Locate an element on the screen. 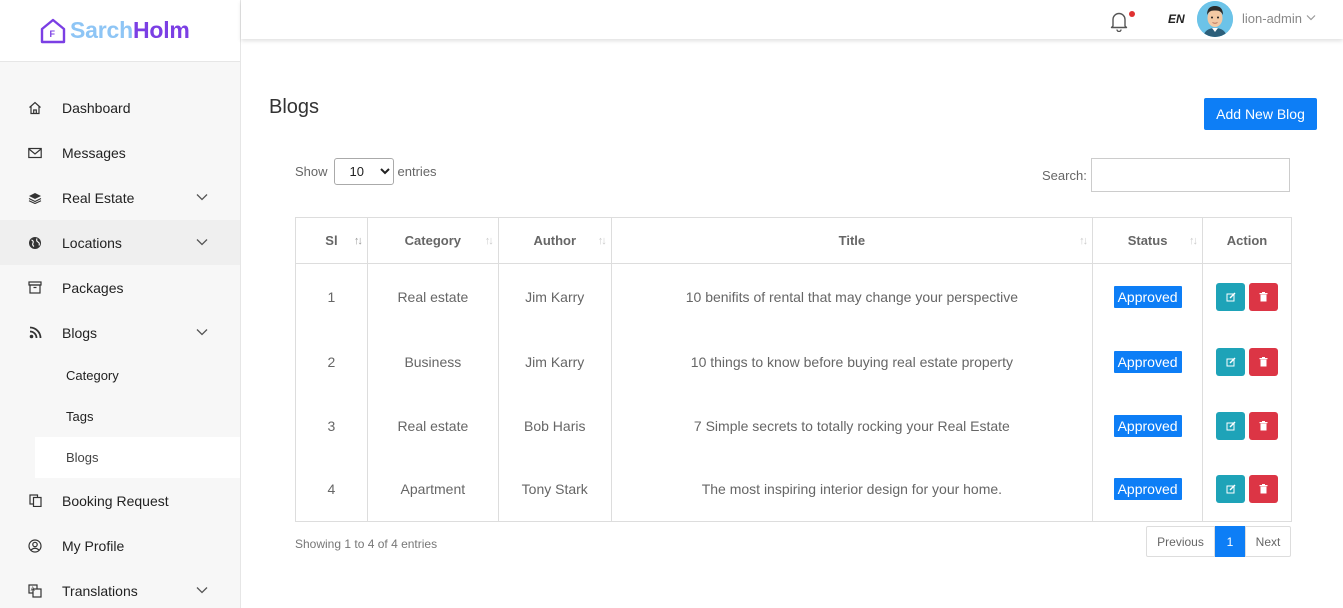 The height and width of the screenshot is (608, 1343). topbar: EN lion-admin is located at coordinates (792, 19).